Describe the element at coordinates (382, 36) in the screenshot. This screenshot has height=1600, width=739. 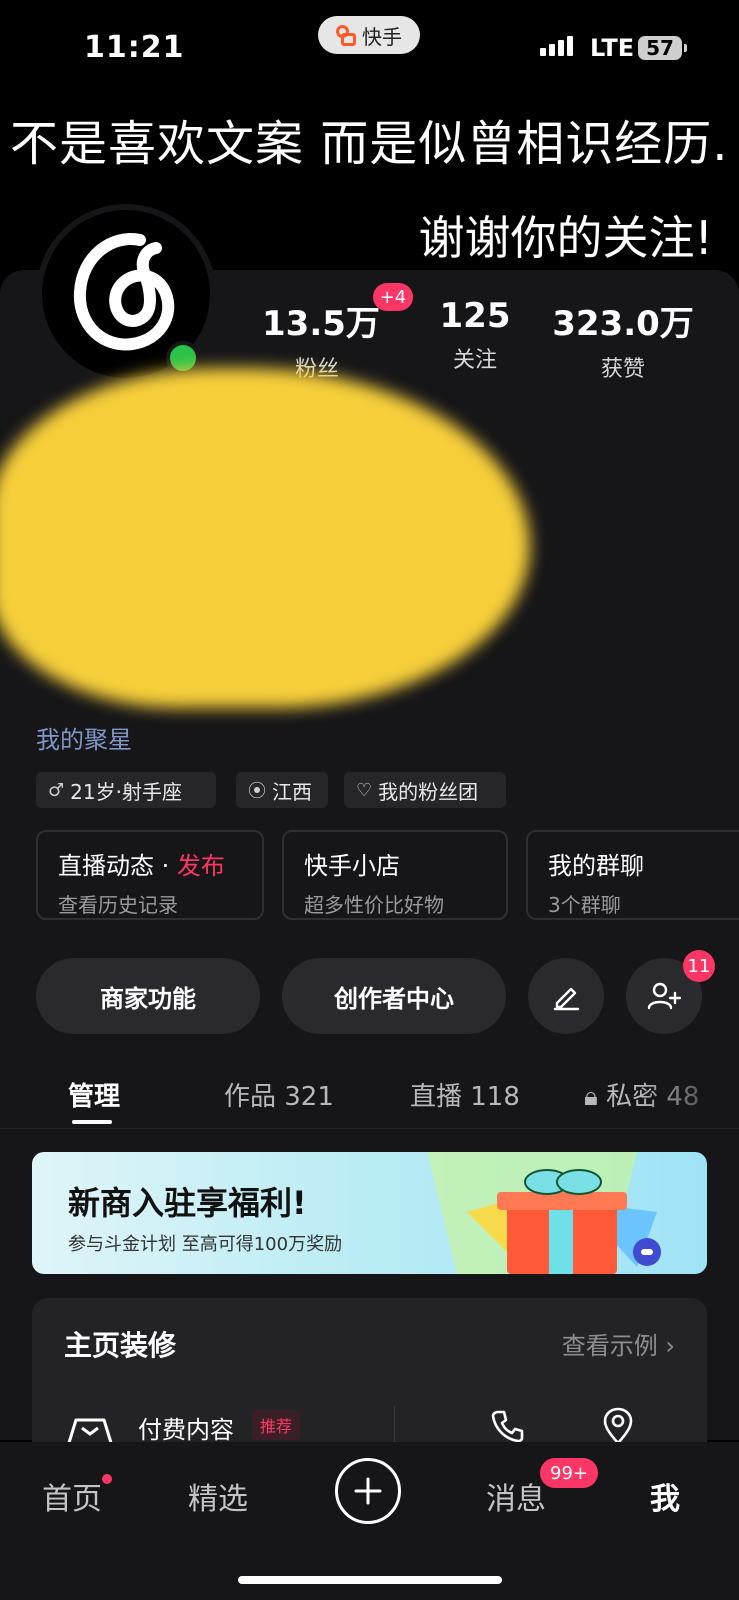
I see `app-indicator-label: 快手` at that location.